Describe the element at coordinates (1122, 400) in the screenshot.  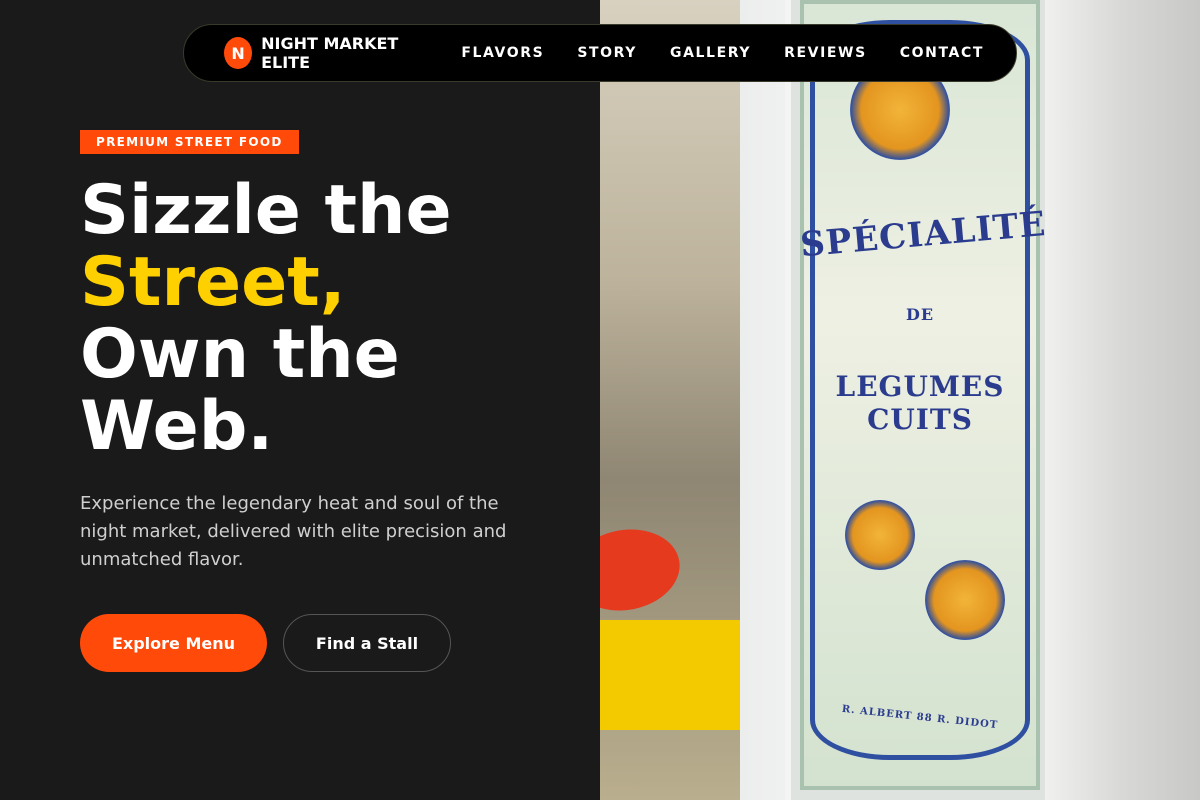
I see `window-shutter` at that location.